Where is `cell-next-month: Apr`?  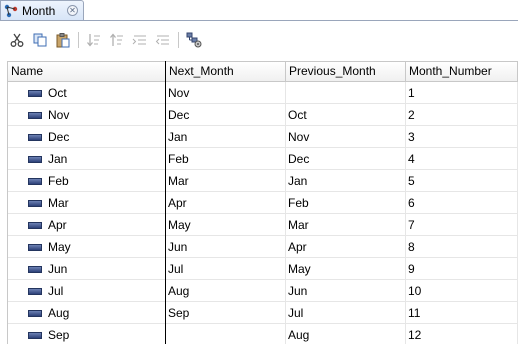 cell-next-month: Apr is located at coordinates (226, 203).